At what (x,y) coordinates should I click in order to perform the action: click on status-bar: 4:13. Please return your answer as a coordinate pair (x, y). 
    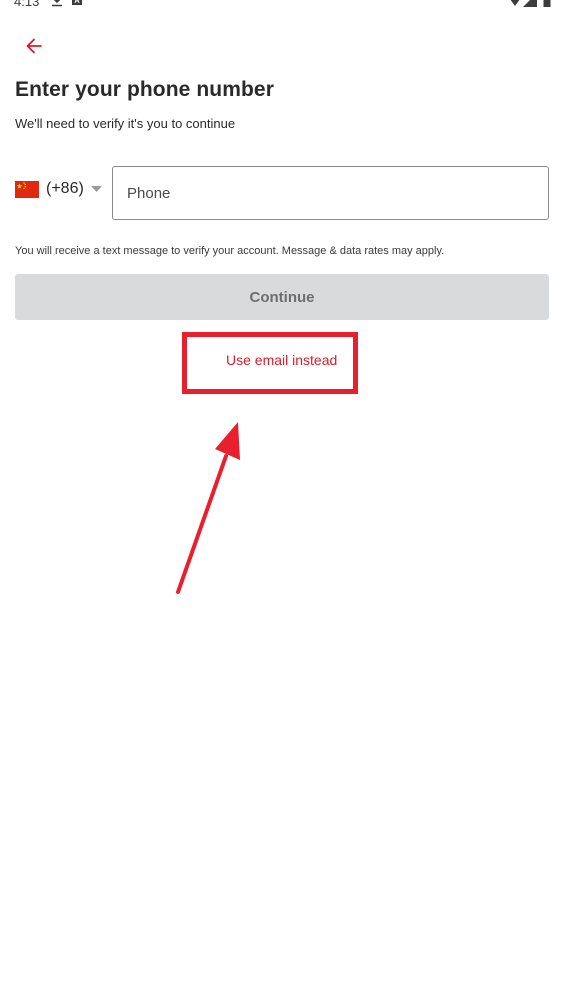
    Looking at the image, I should click on (282, 6).